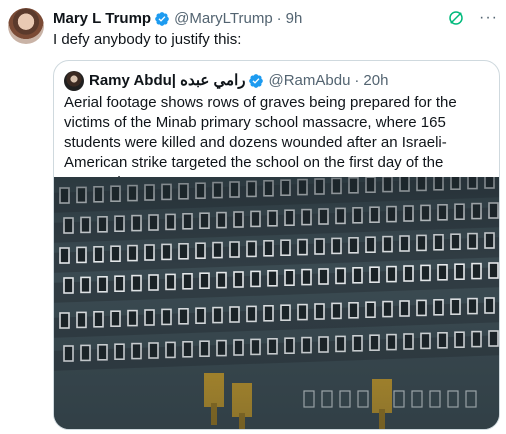 This screenshot has width=506, height=434. What do you see at coordinates (167, 81) in the screenshot?
I see `quote-display-name: Ramy Abdu| رامي عبده` at bounding box center [167, 81].